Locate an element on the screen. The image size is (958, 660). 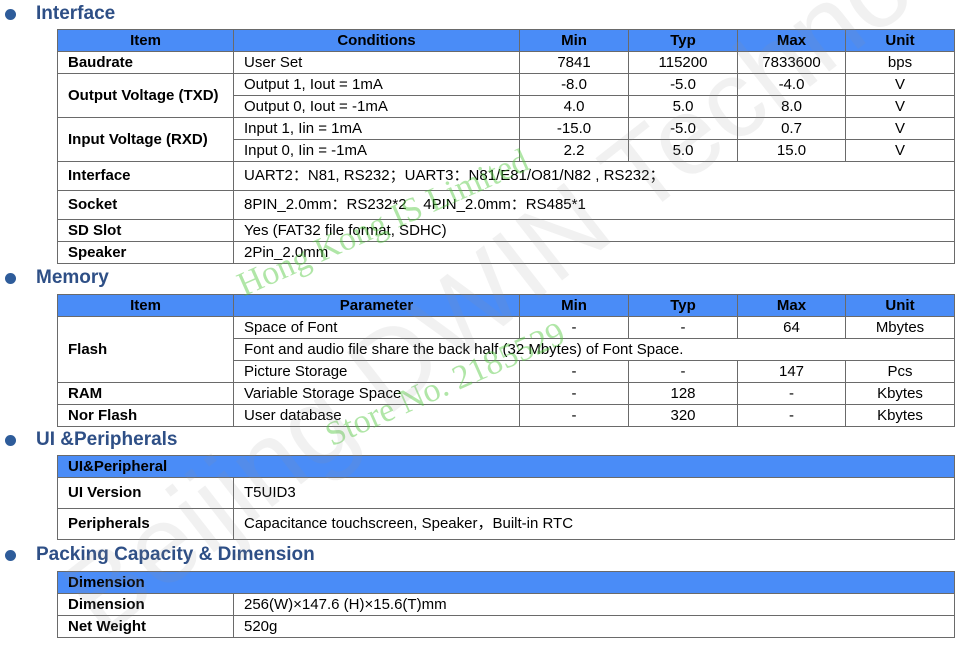
row-label: Flash is located at coordinates (145, 349).